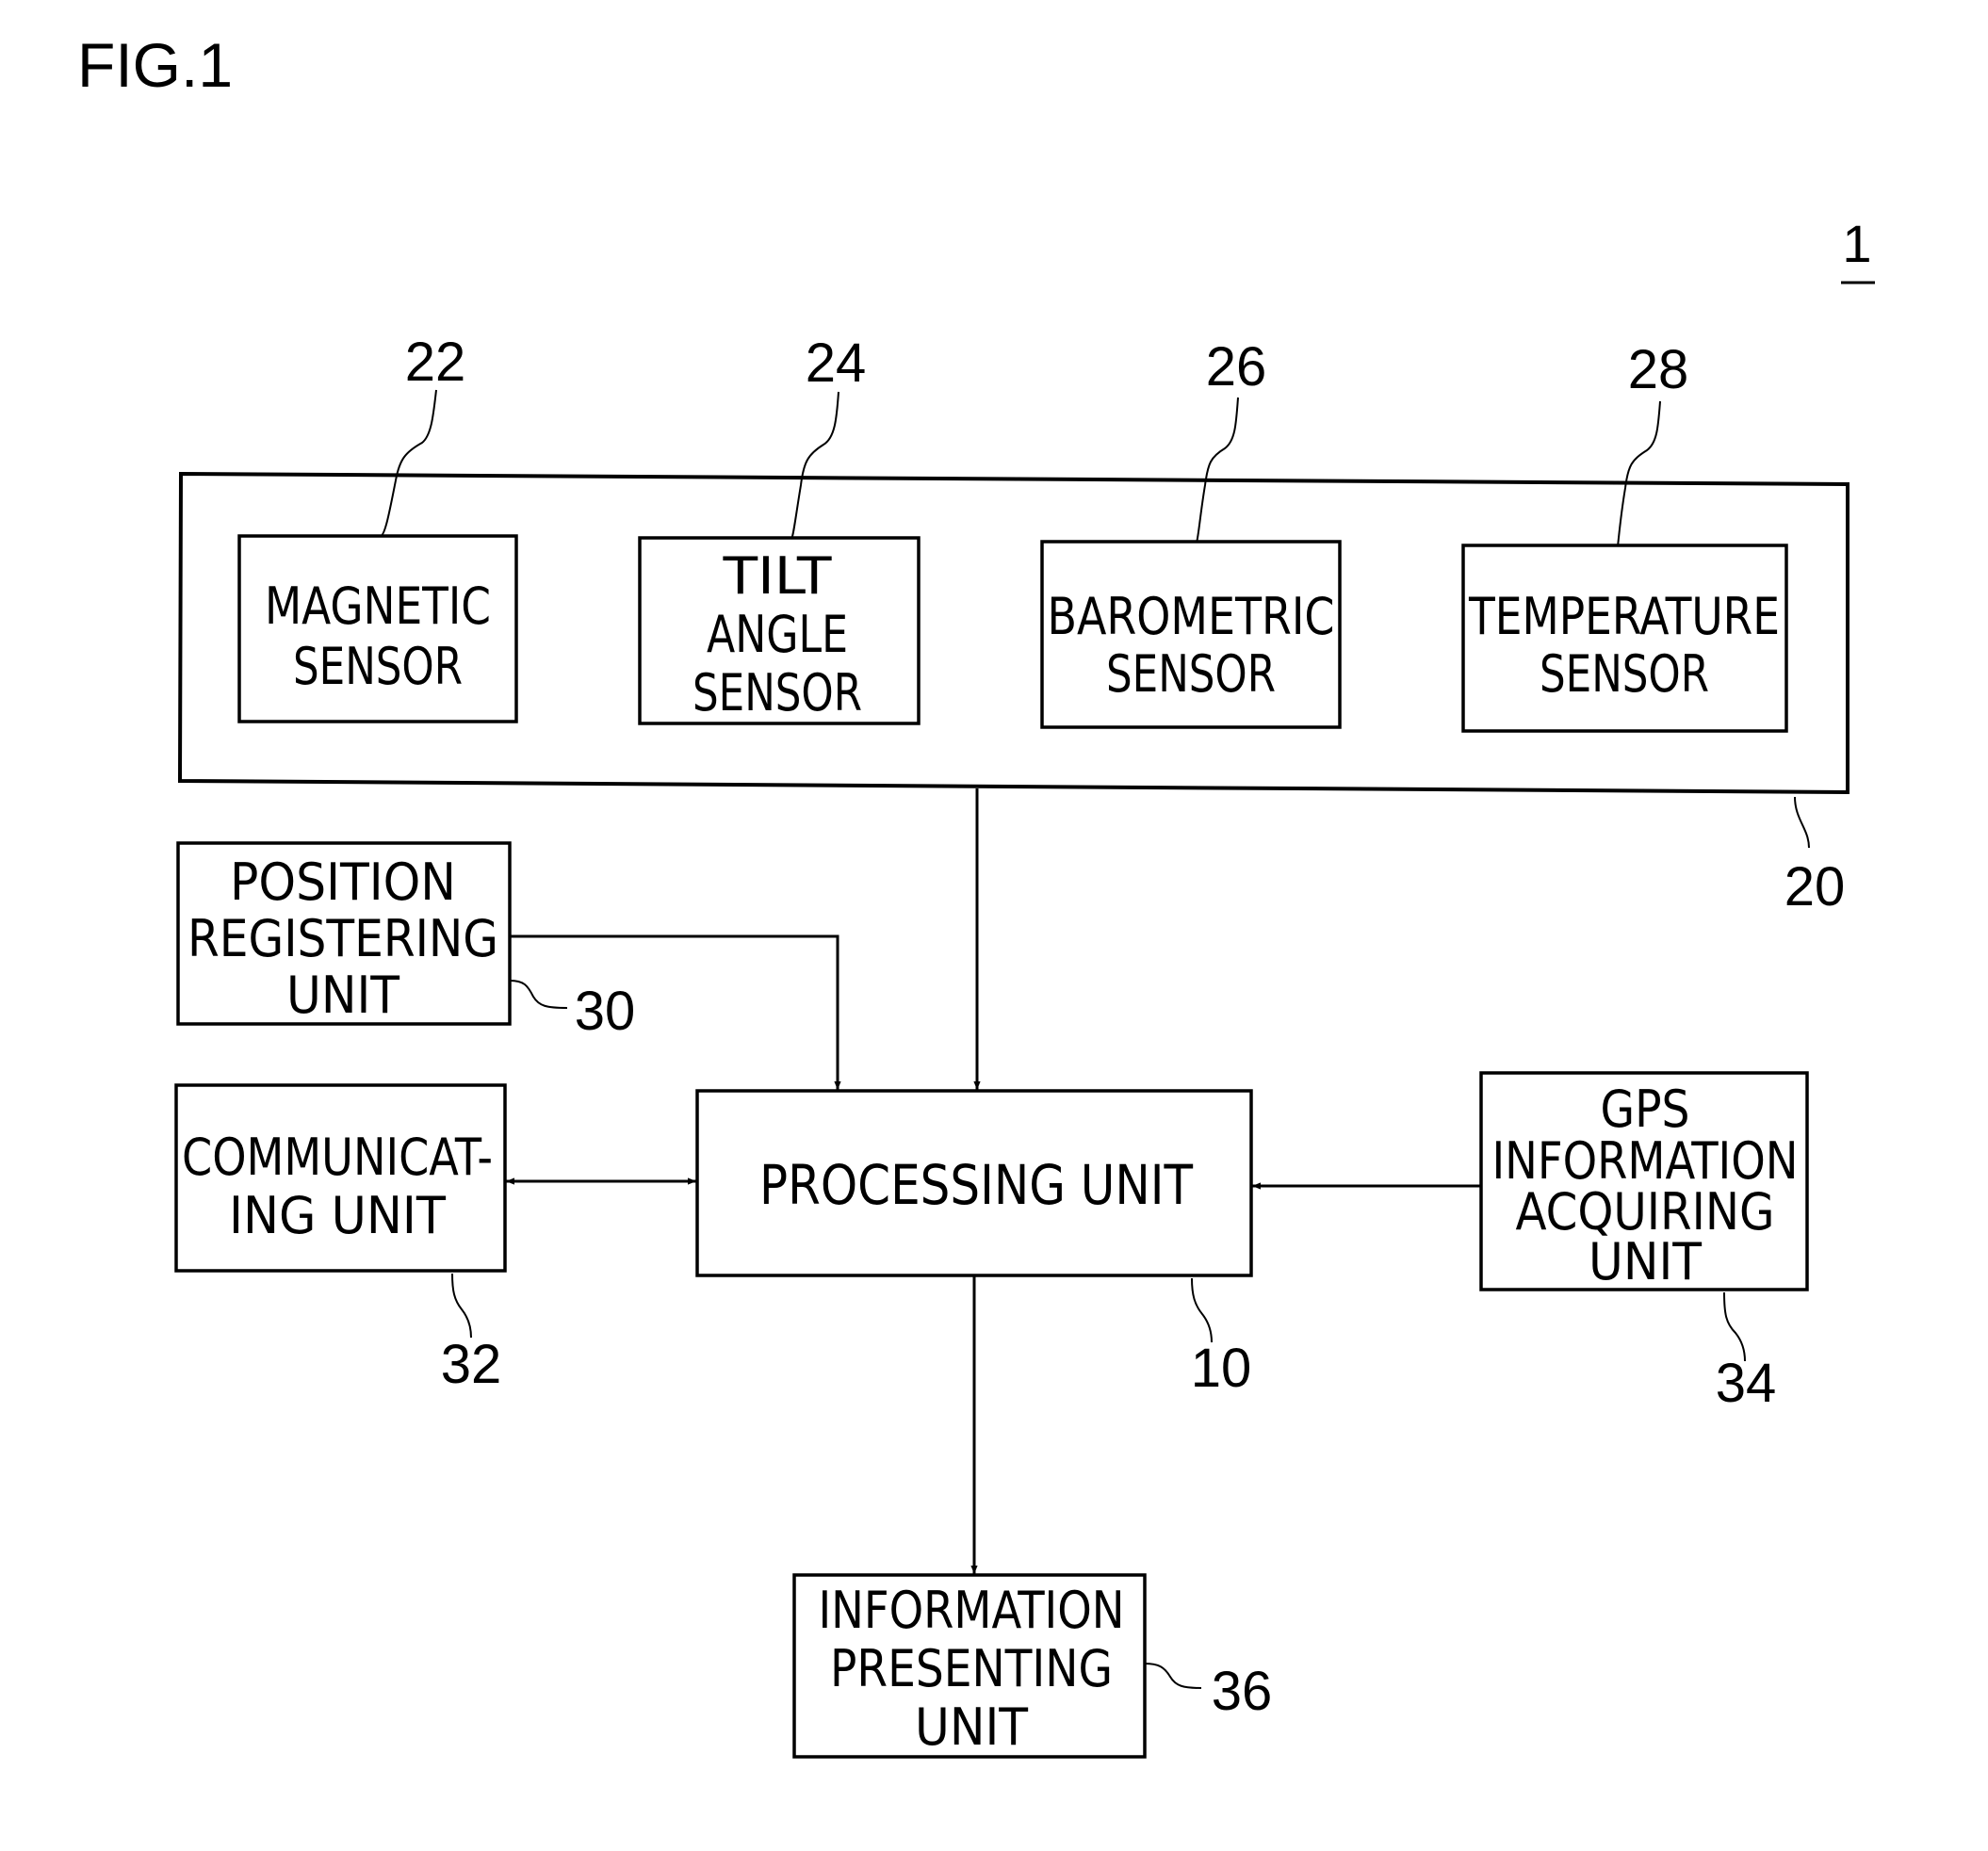 The height and width of the screenshot is (1851, 1988). Describe the element at coordinates (1202, 1310) in the screenshot. I see `processing-unit-leader` at that location.